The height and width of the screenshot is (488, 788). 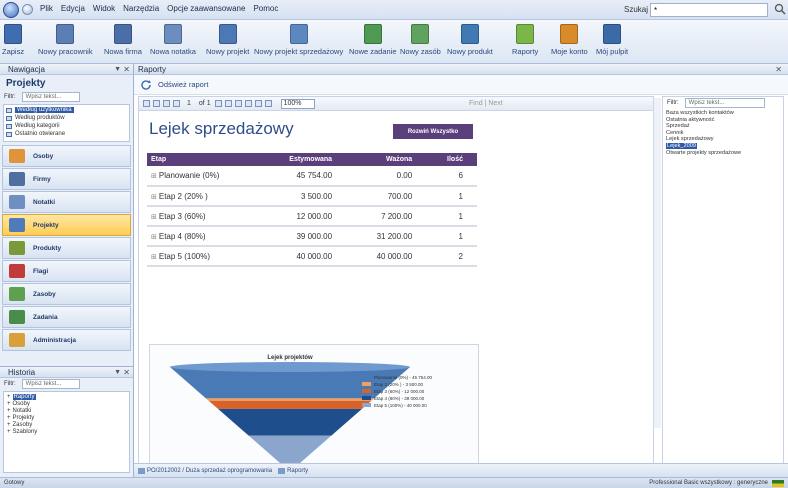 I want to click on report-item: Lejek_2009, so click(x=723, y=146).